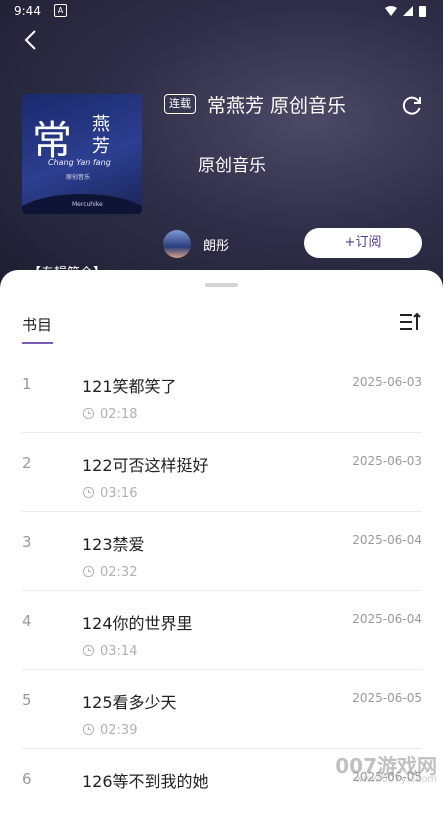  What do you see at coordinates (232, 166) in the screenshot?
I see `album-subtitle: 原创音乐` at bounding box center [232, 166].